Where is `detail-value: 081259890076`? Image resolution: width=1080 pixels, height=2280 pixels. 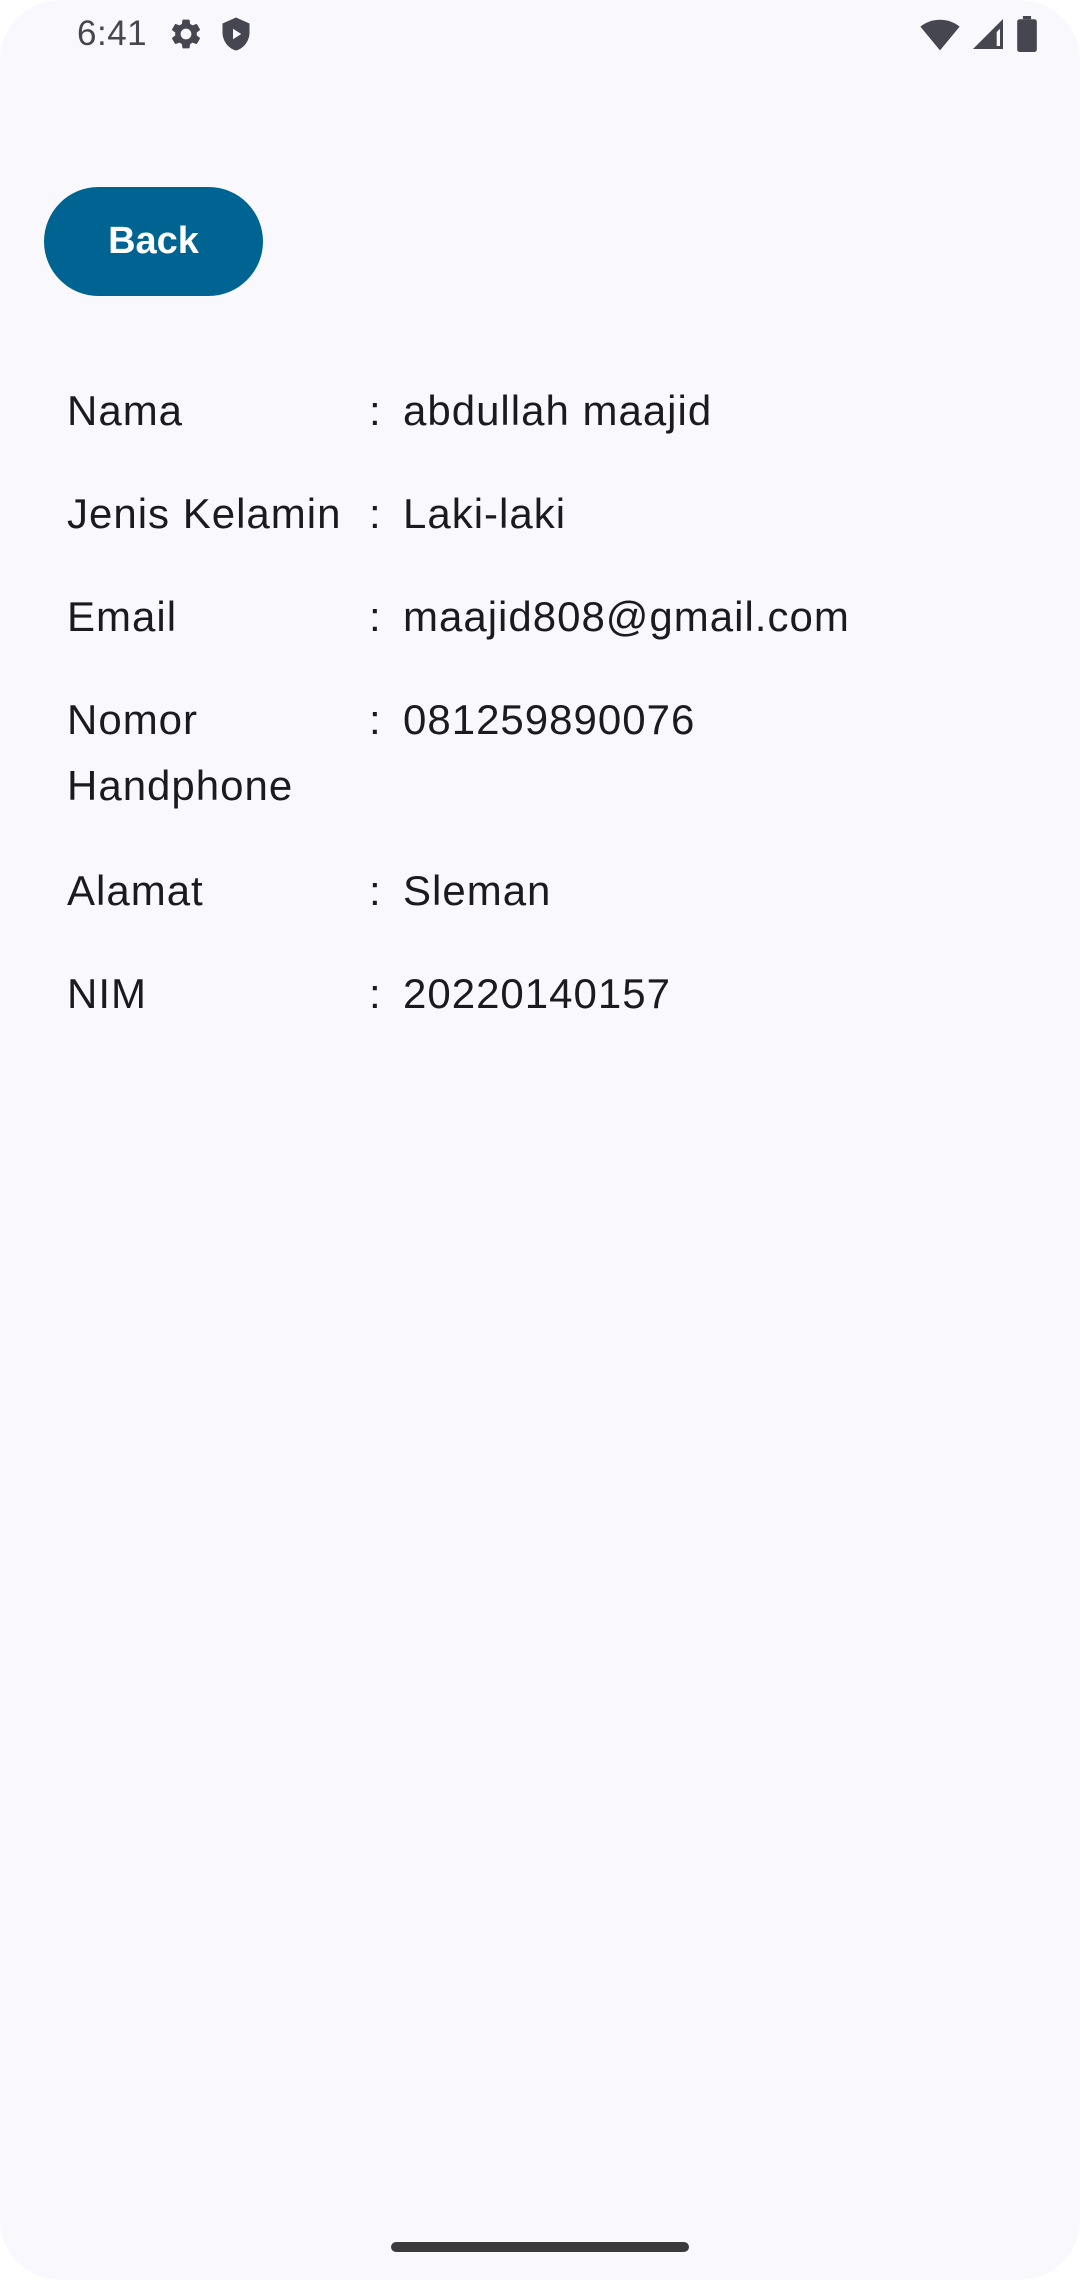
detail-value: 081259890076 is located at coordinates (549, 719).